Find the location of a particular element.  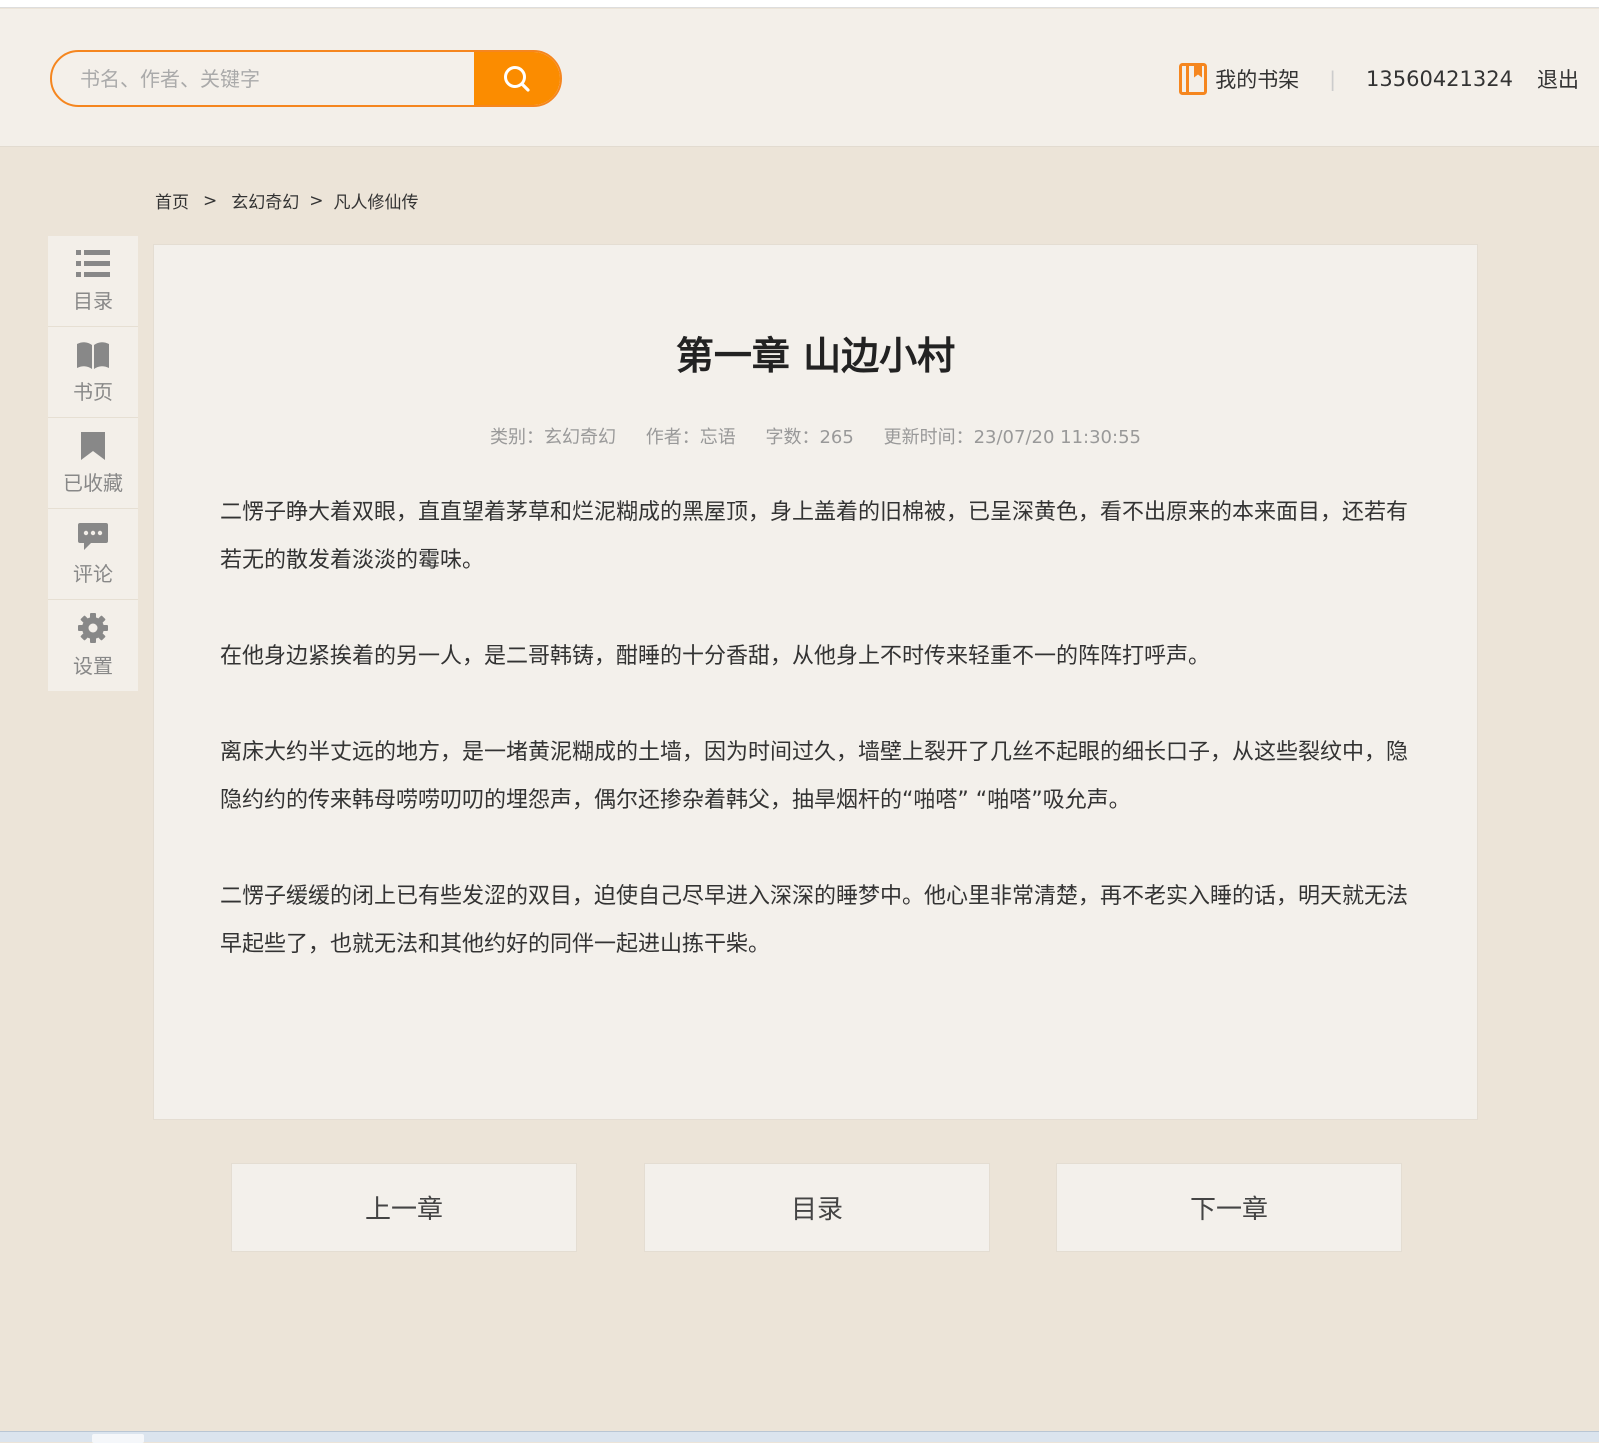

chapter-navigation: 上一章 目录 下一章 is located at coordinates (799, 1207).